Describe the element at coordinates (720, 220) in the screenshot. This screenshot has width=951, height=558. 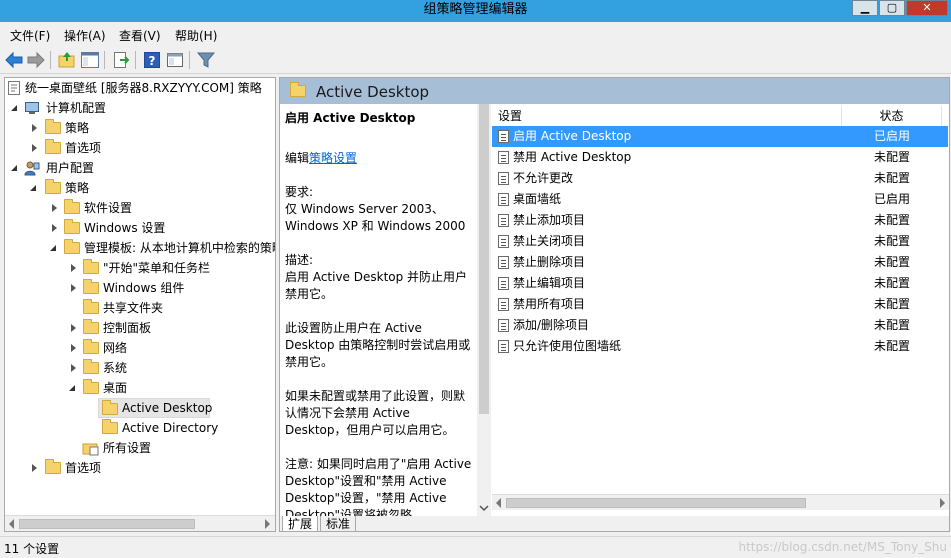
I see `table-row: 禁止添加项目 未配置` at that location.